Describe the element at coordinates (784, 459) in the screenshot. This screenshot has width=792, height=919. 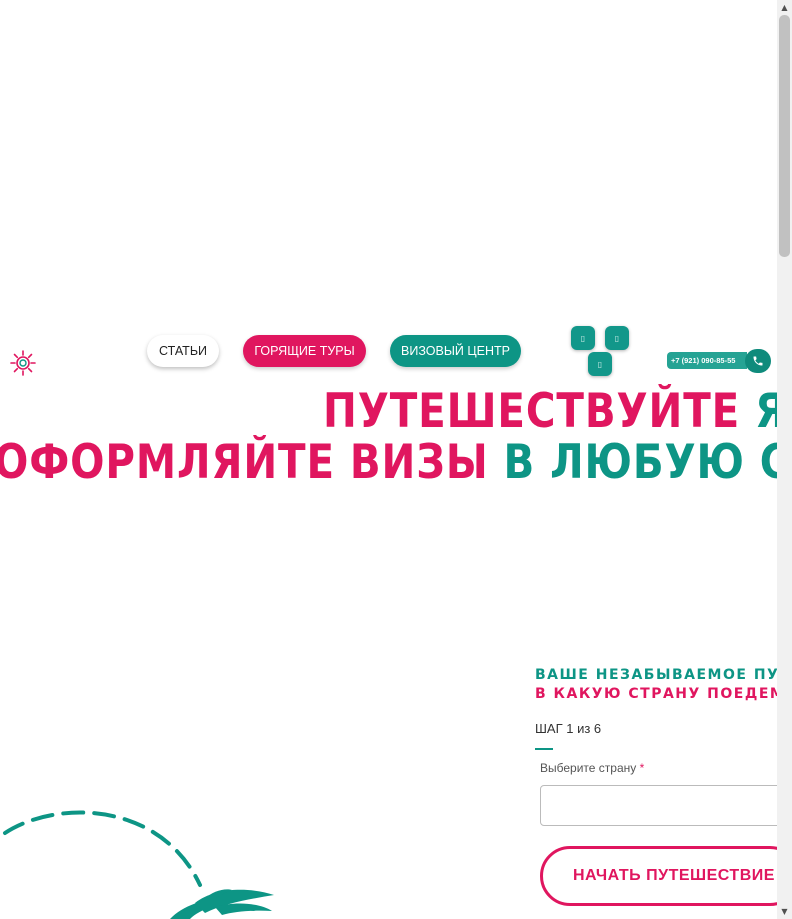
I see `vertical-scrollbar: ▲ ▼` at that location.